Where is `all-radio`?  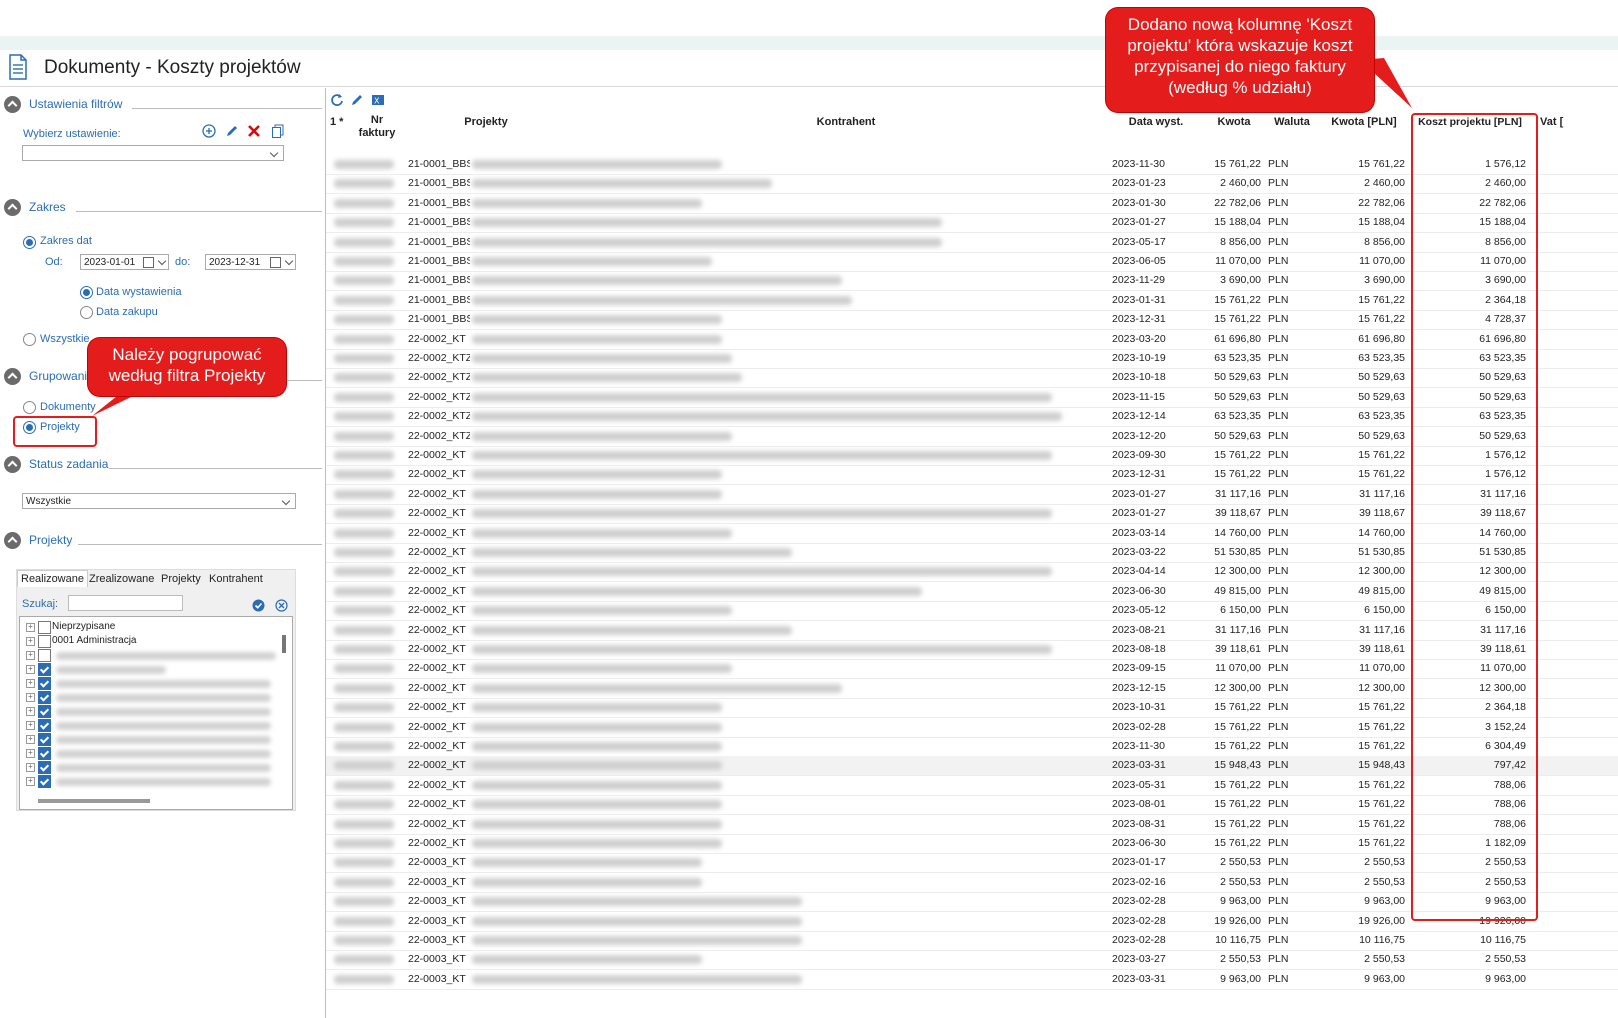 all-radio is located at coordinates (29, 339).